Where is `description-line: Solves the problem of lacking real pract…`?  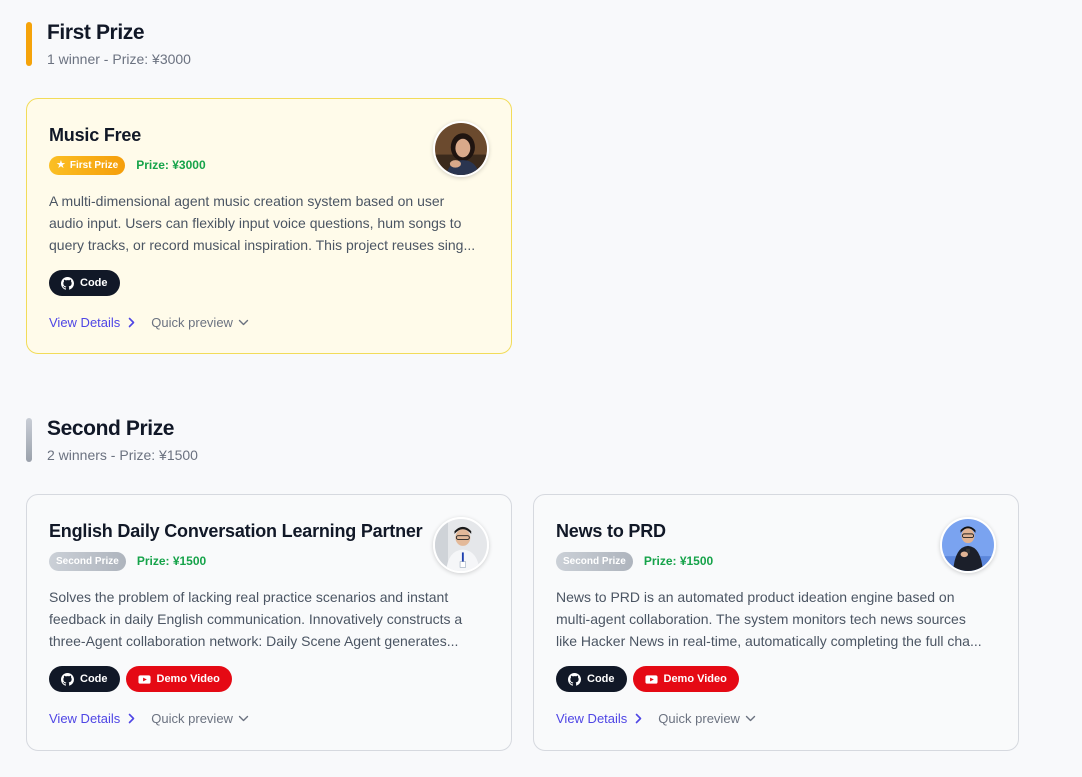
description-line: Solves the problem of lacking real pract… is located at coordinates (249, 597).